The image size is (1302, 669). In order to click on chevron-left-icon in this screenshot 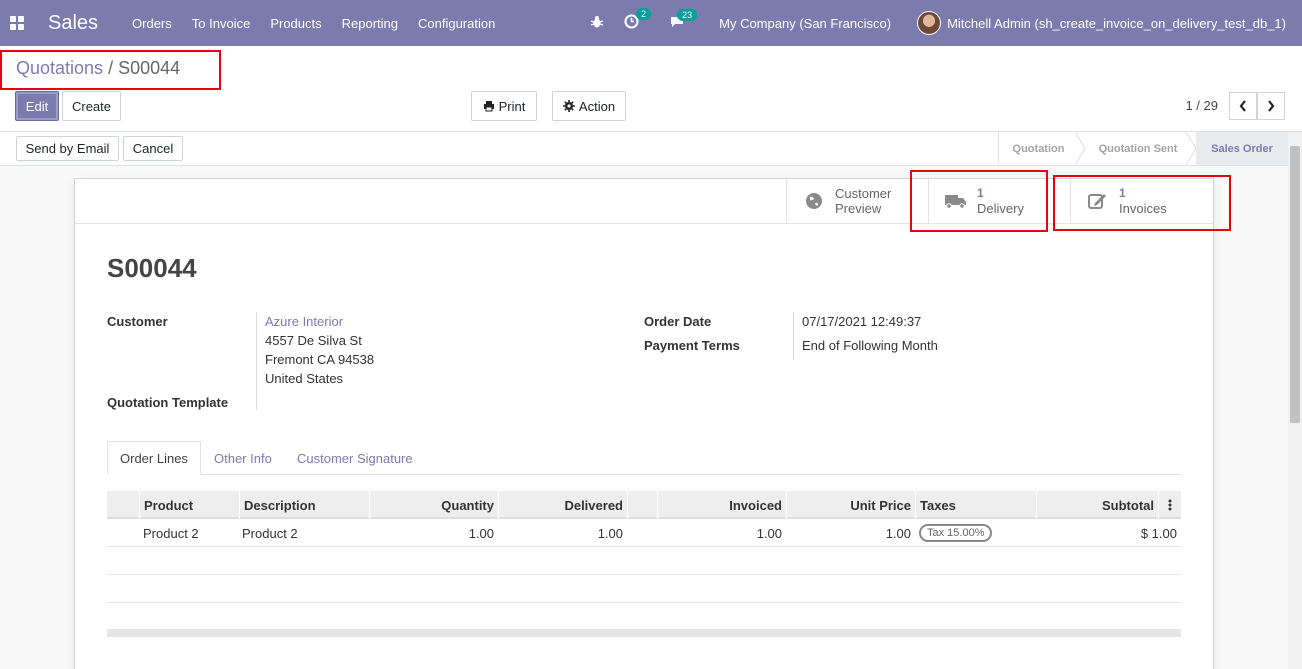, I will do `click(1242, 106)`.